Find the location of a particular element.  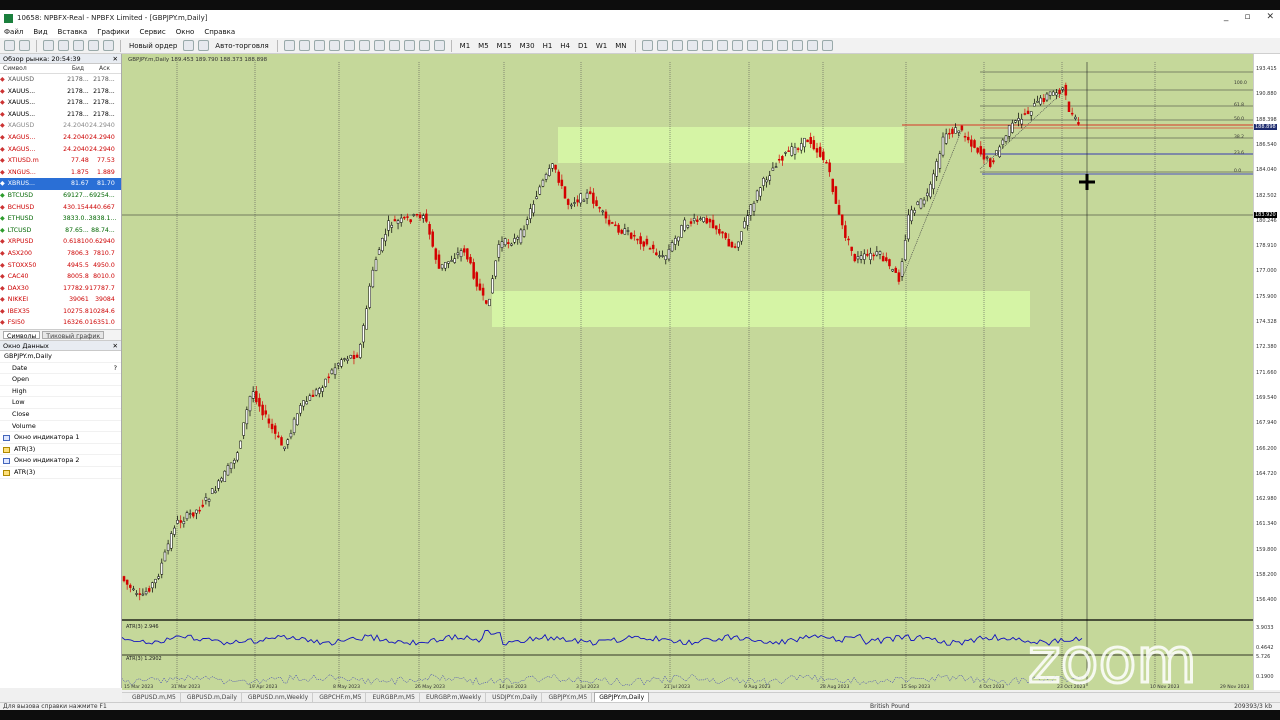

bar-chart-icon is located at coordinates (289, 45).